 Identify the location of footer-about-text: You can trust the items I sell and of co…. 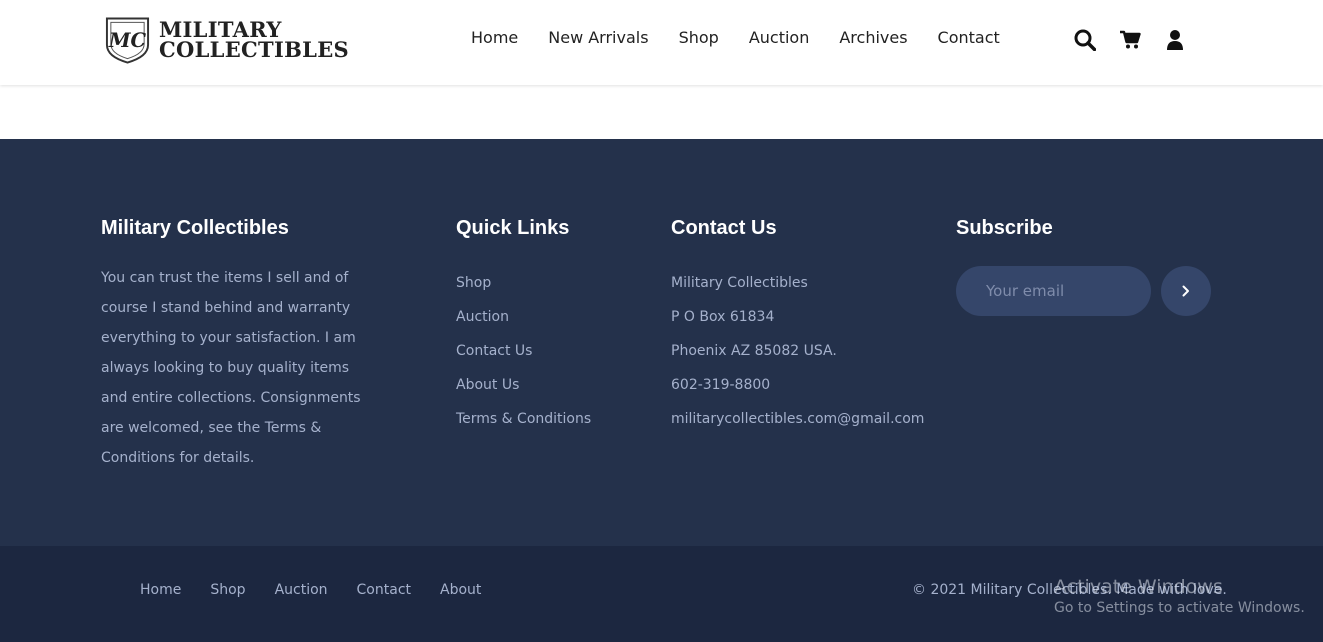
(231, 368).